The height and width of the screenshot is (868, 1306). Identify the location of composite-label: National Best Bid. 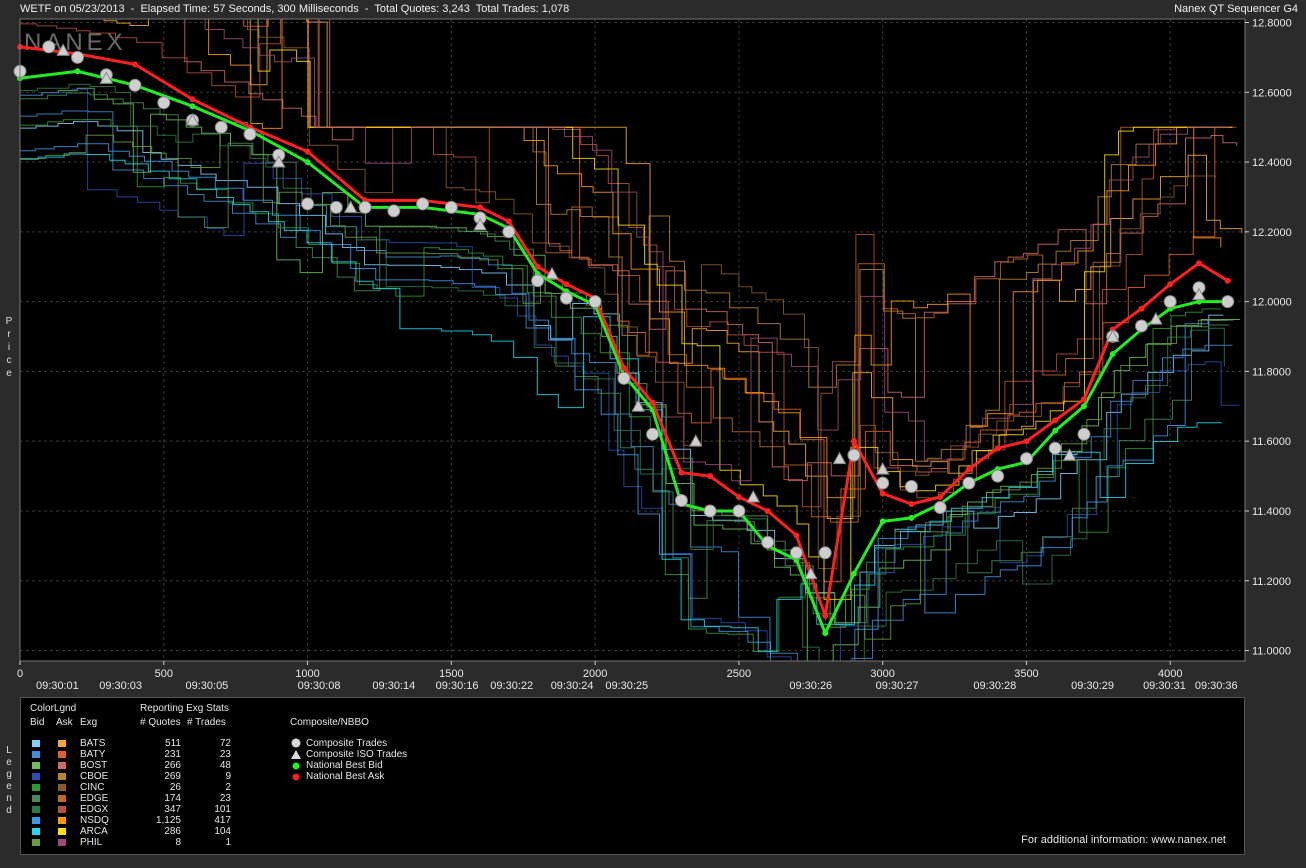
(344, 765).